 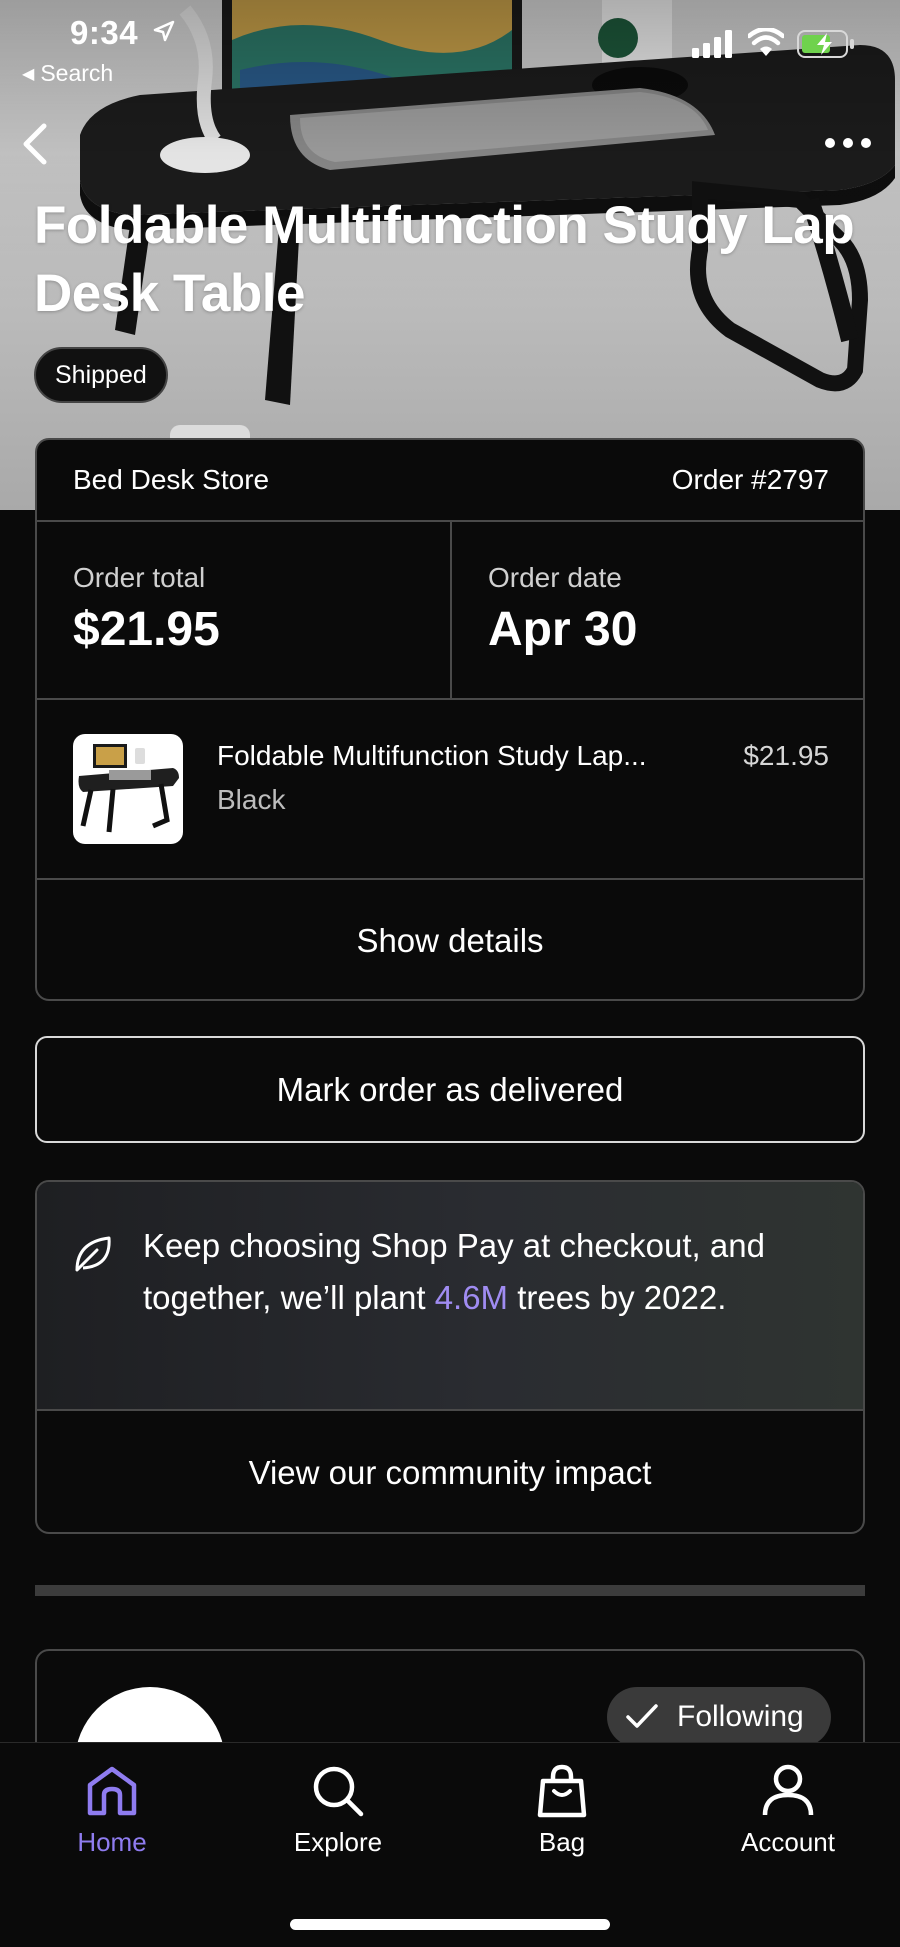 What do you see at coordinates (28, 74) in the screenshot?
I see `back-triangle-icon: ◀` at bounding box center [28, 74].